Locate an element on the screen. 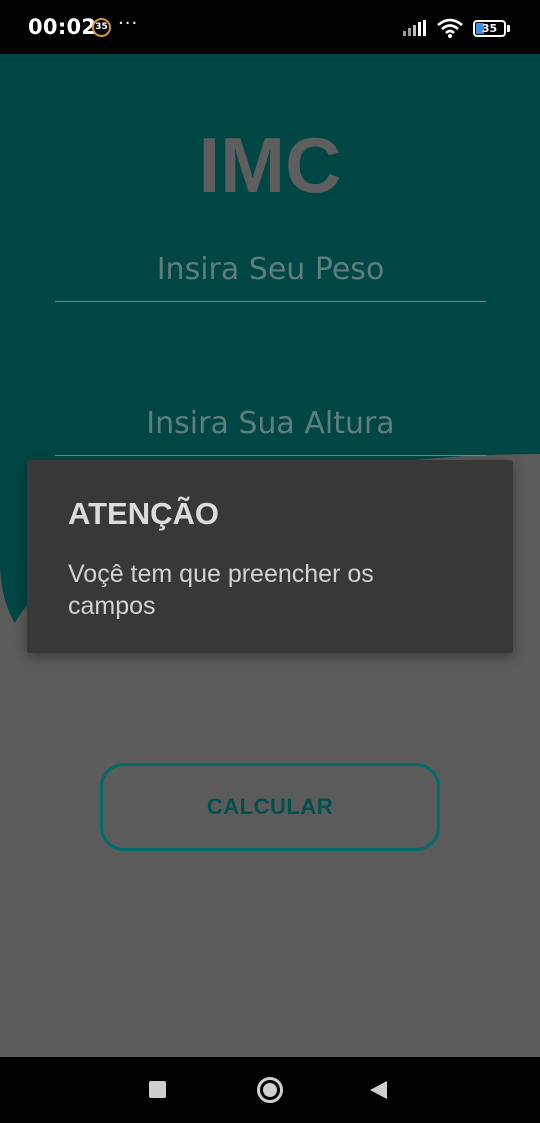  wifi-icon is located at coordinates (450, 28).